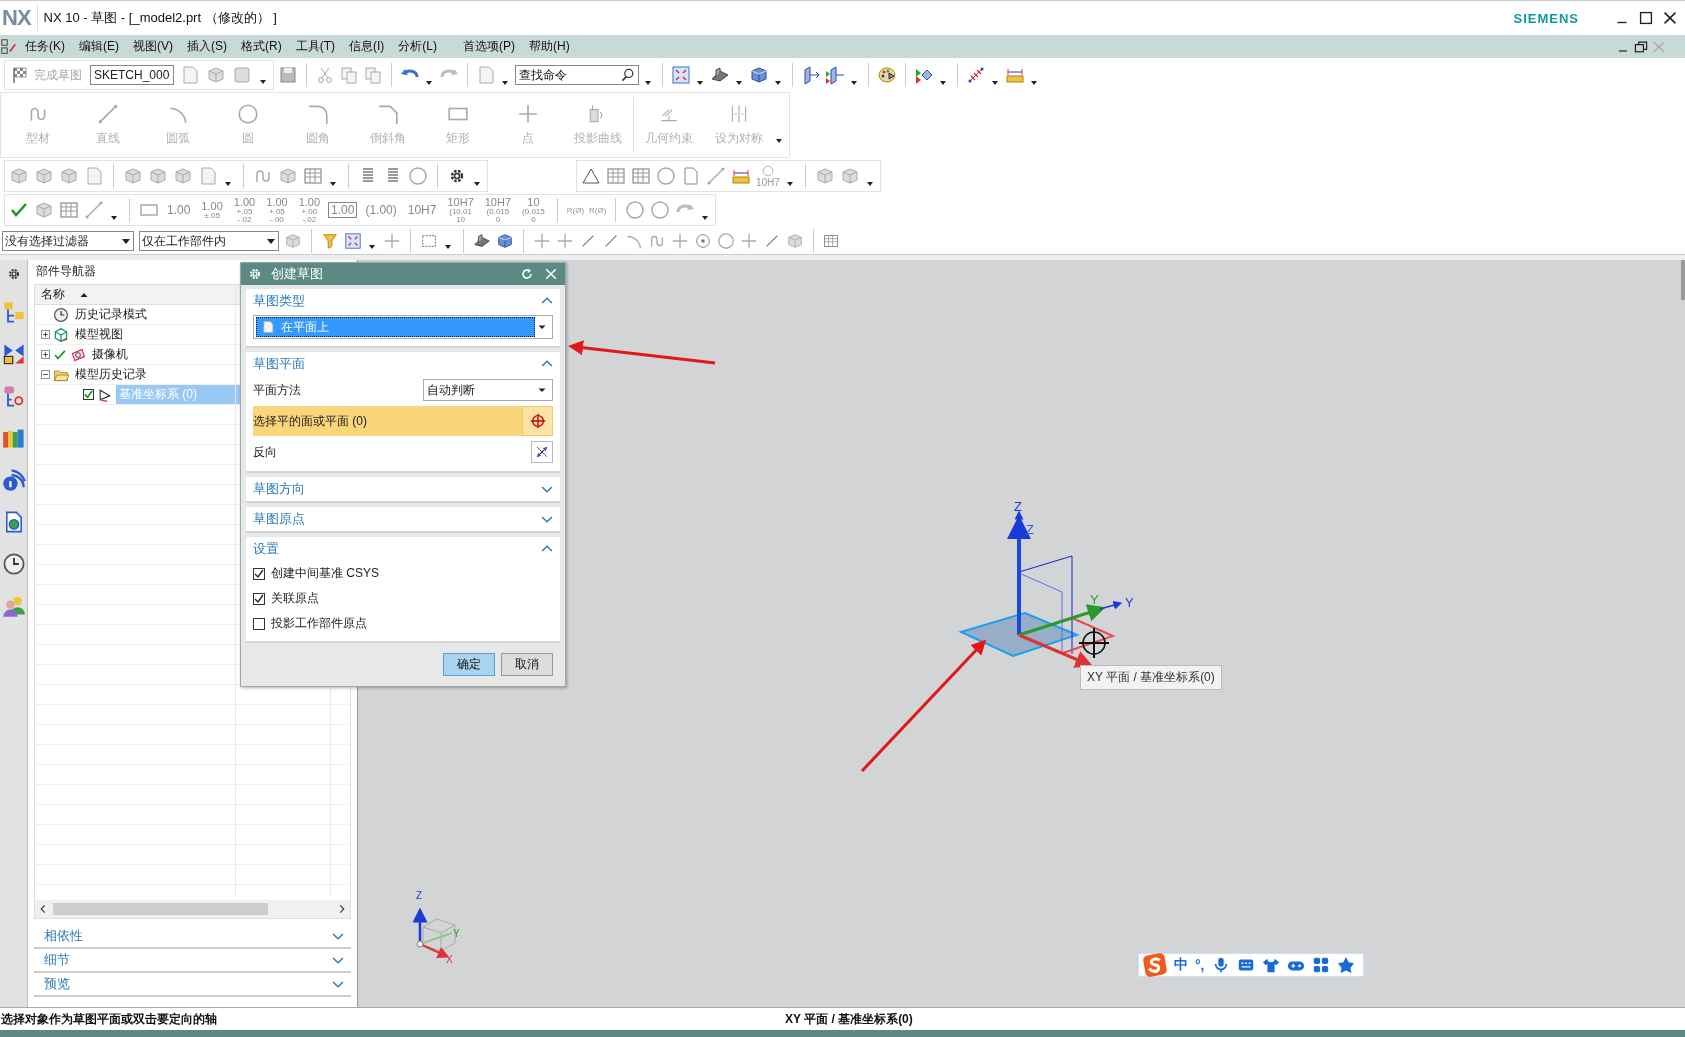 This screenshot has width=1685, height=1037. What do you see at coordinates (261, 46) in the screenshot?
I see `menu-item: 格式(R)` at bounding box center [261, 46].